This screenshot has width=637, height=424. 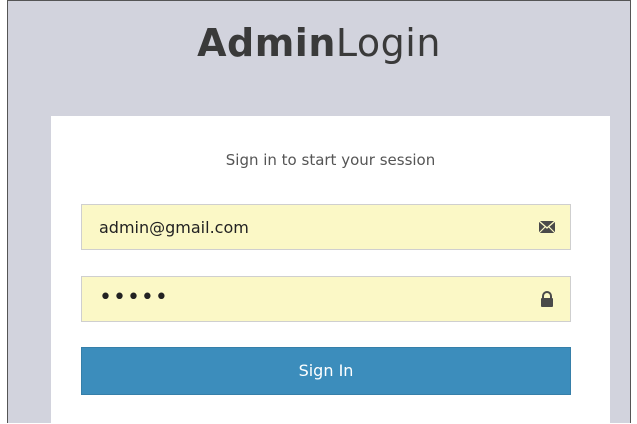 What do you see at coordinates (330, 160) in the screenshot?
I see `login-box-message: Sign in to start your session` at bounding box center [330, 160].